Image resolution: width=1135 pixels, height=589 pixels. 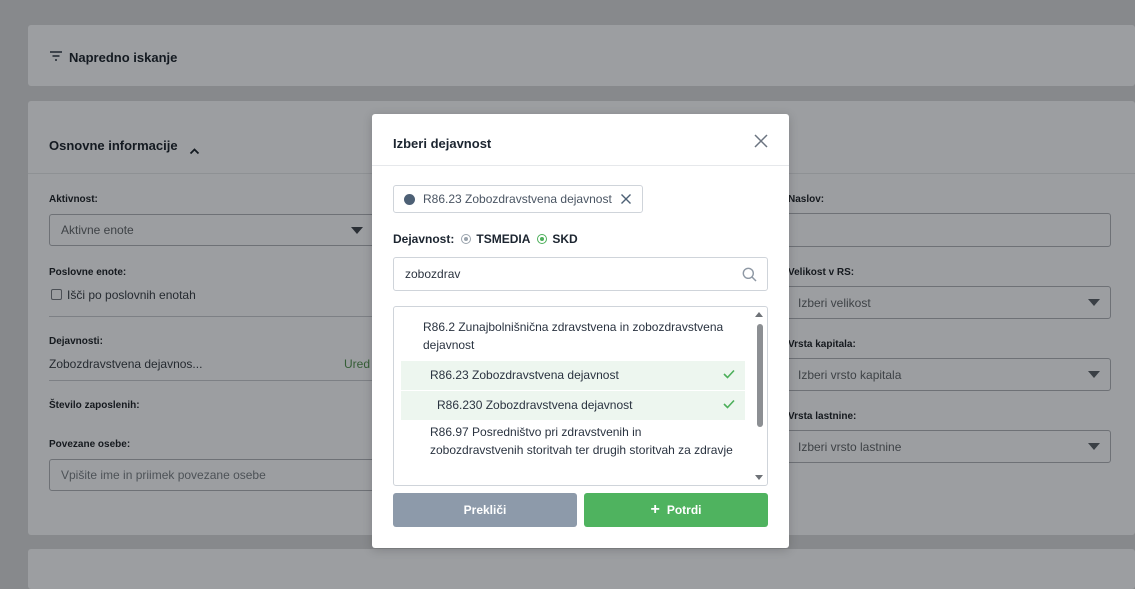 What do you see at coordinates (822, 416) in the screenshot?
I see `ownership-label: Vrsta lastnine:` at bounding box center [822, 416].